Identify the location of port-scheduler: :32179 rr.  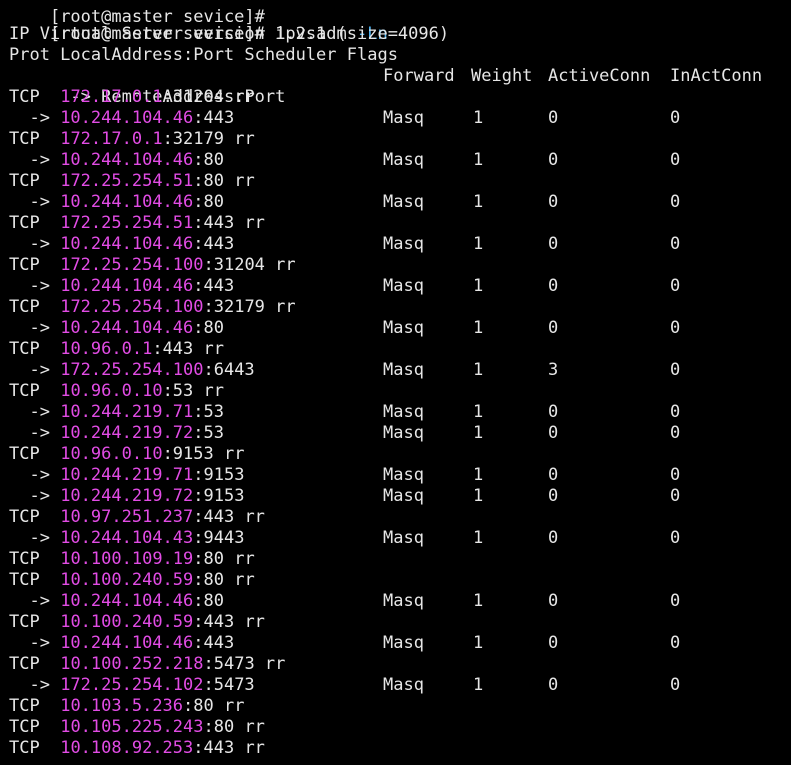
(208, 139).